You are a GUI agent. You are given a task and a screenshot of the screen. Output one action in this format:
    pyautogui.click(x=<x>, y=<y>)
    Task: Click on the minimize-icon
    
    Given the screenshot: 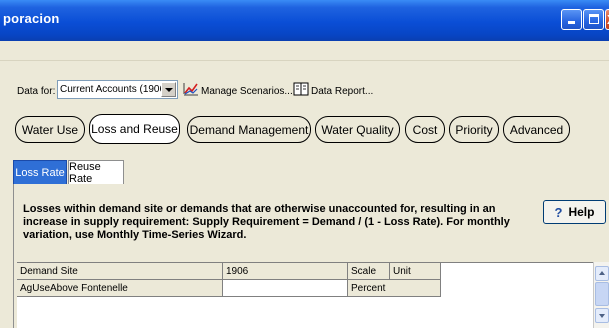 What is the action you would take?
    pyautogui.click(x=571, y=22)
    